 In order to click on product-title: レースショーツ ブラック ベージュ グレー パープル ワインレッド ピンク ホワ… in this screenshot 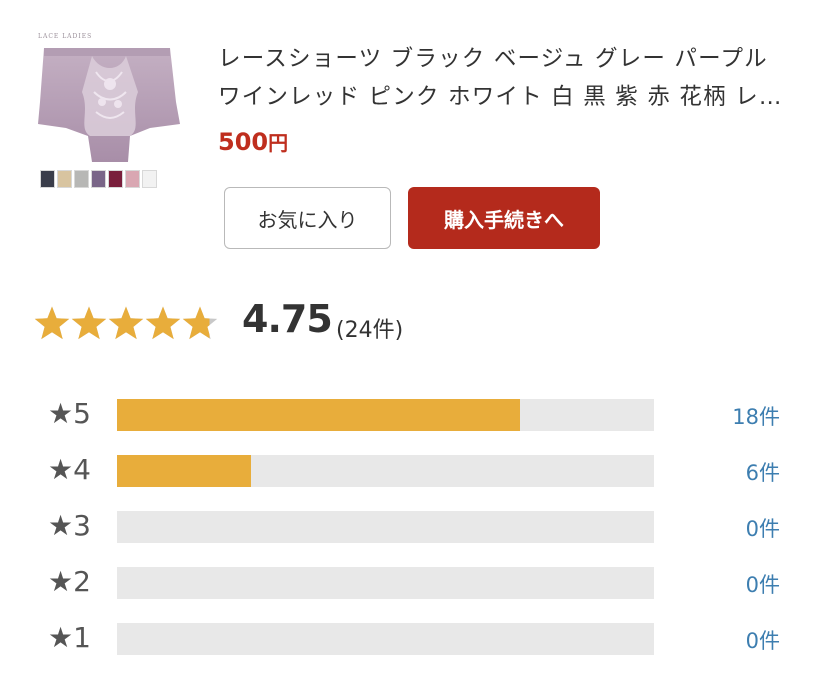, I will do `click(505, 78)`.